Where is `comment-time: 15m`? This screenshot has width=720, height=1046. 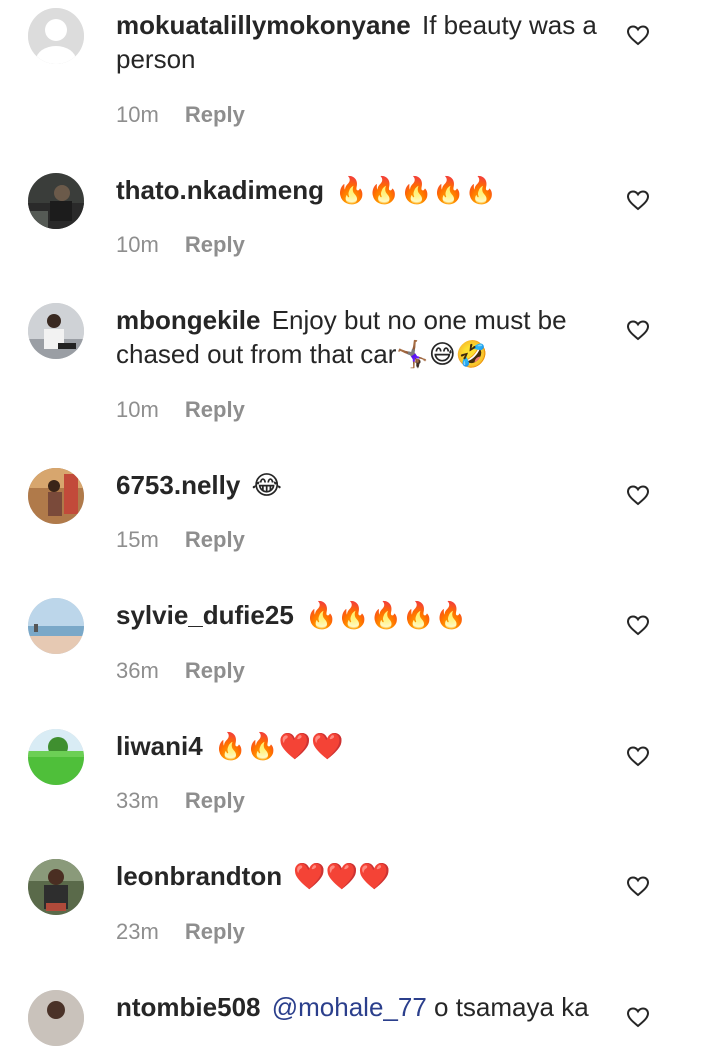 comment-time: 15m is located at coordinates (137, 539).